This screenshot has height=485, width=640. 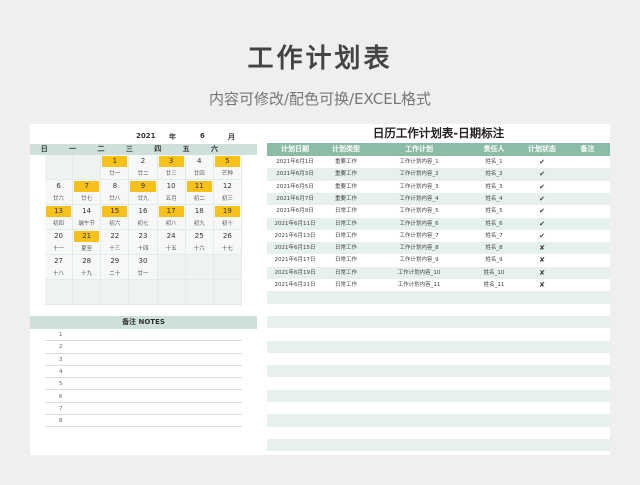 I want to click on calendar-day-cell: 20 十一, so click(x=59, y=242).